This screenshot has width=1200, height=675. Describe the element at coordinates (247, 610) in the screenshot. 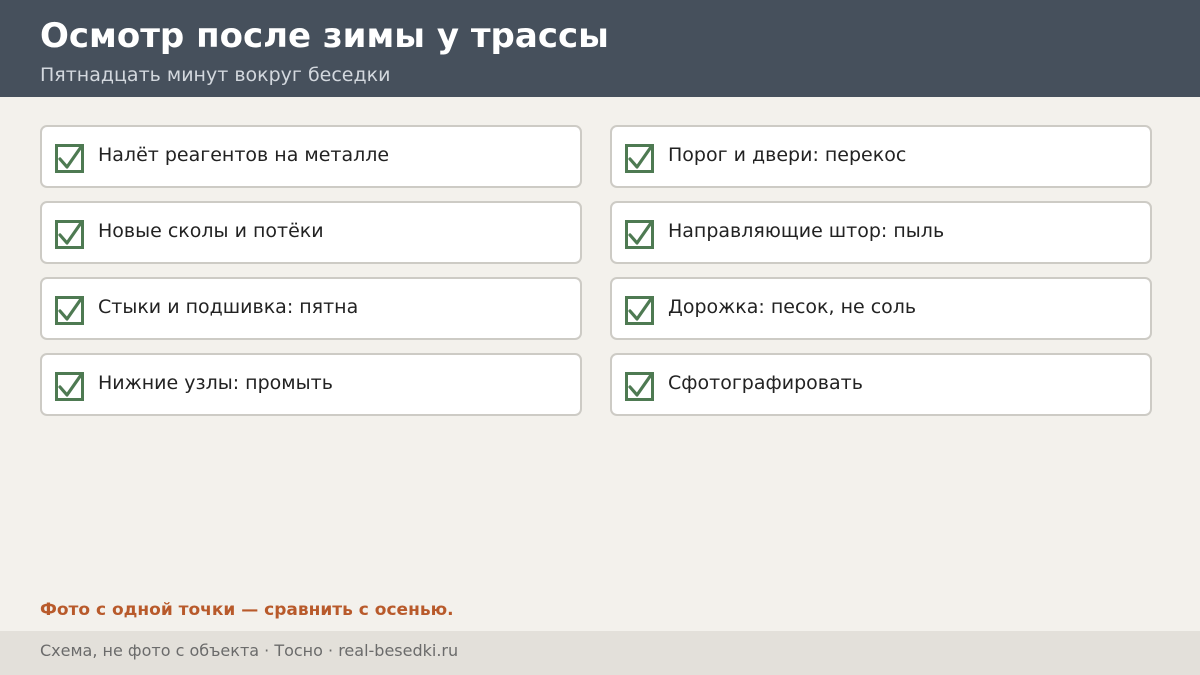

I see `note-text: Фото с одной точки — сравнить с осенью.` at that location.